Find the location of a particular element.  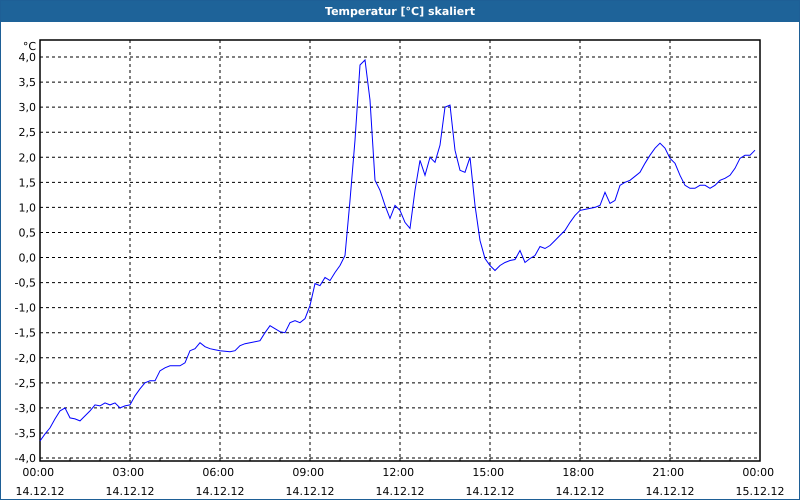

x-axis-label: 15:00 14.12.12 is located at coordinates (490, 482).